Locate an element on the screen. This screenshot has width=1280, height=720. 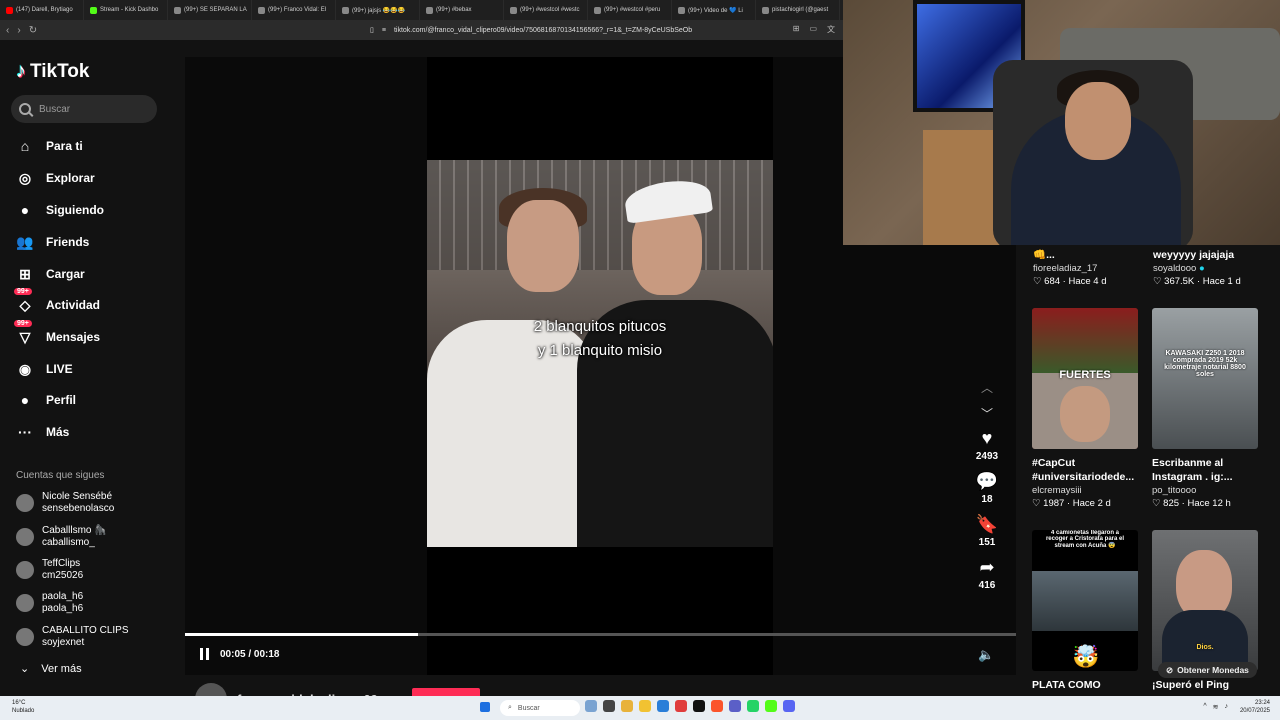
sidebar-item-cargar: ⊞ Cargar is located at coordinates (50, 274).